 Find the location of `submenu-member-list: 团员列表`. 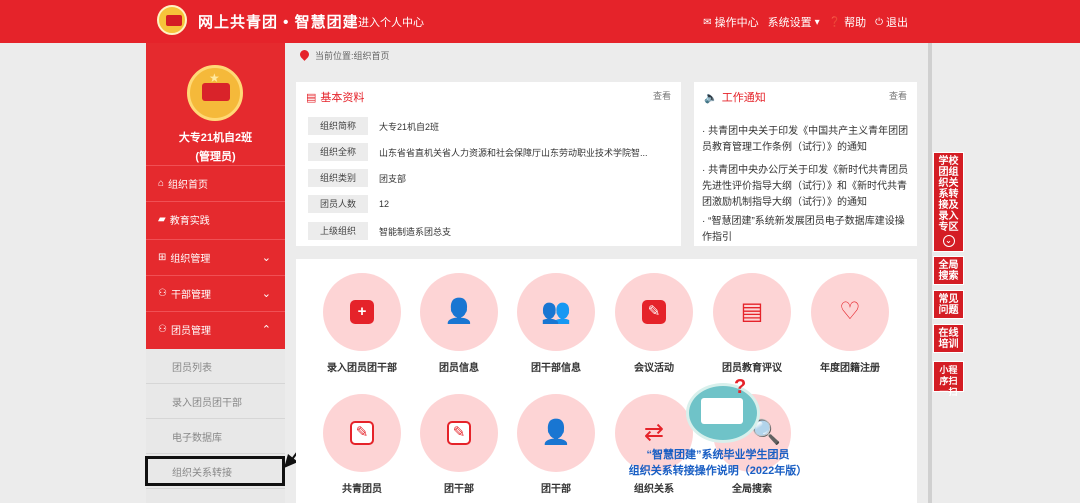

submenu-member-list: 团员列表 is located at coordinates (215, 366).